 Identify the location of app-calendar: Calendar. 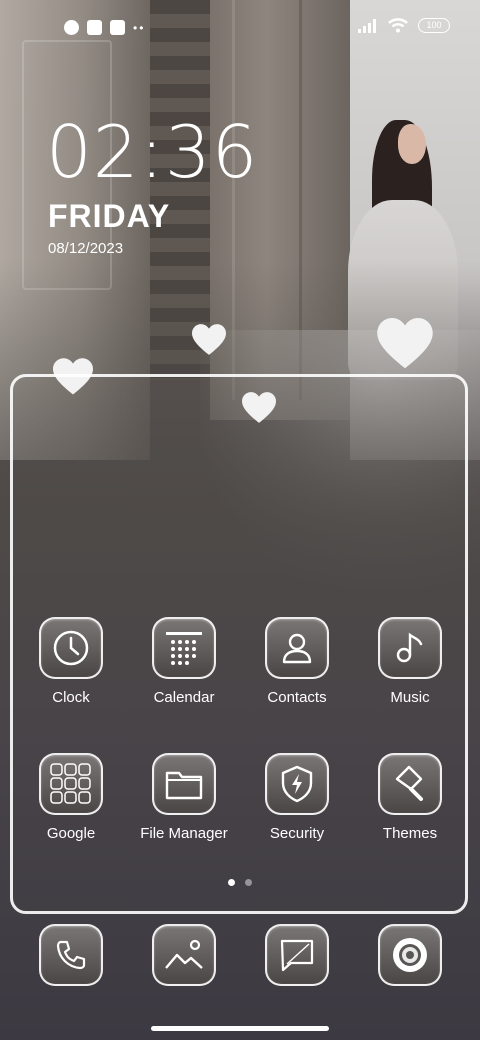
(184, 661).